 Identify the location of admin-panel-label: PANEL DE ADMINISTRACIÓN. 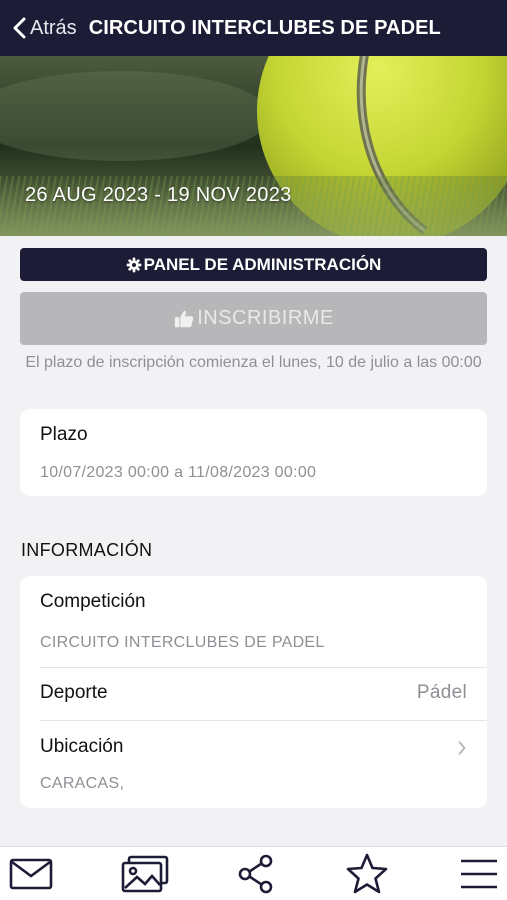
(262, 264).